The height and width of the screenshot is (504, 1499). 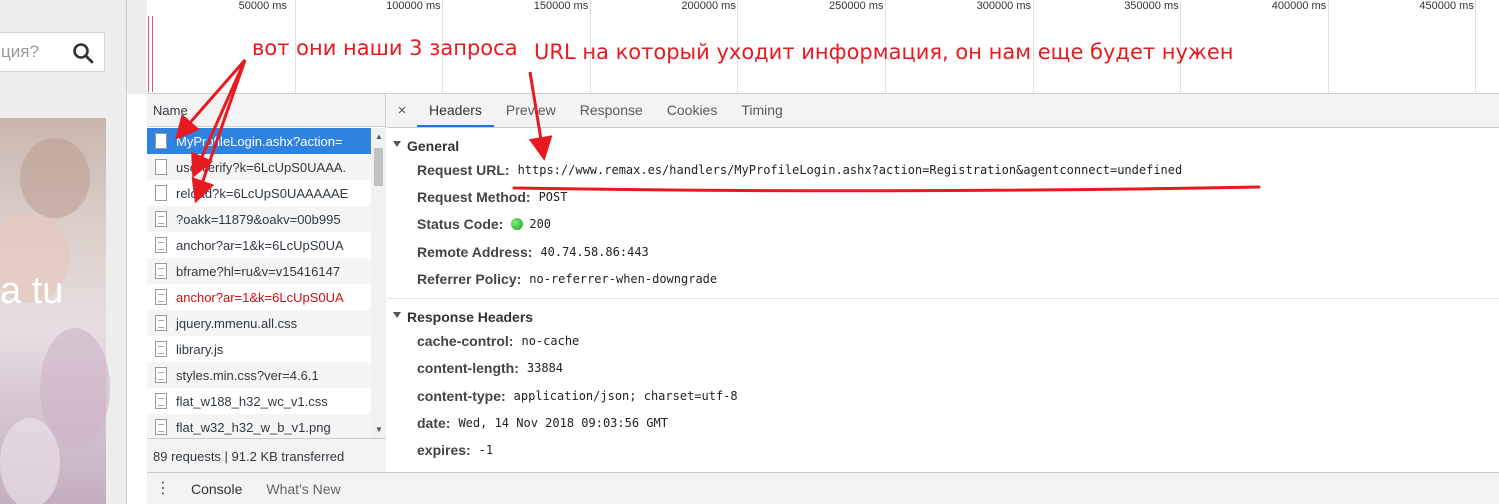 I want to click on timeline-tick-label: 100000 ms, so click(x=413, y=6).